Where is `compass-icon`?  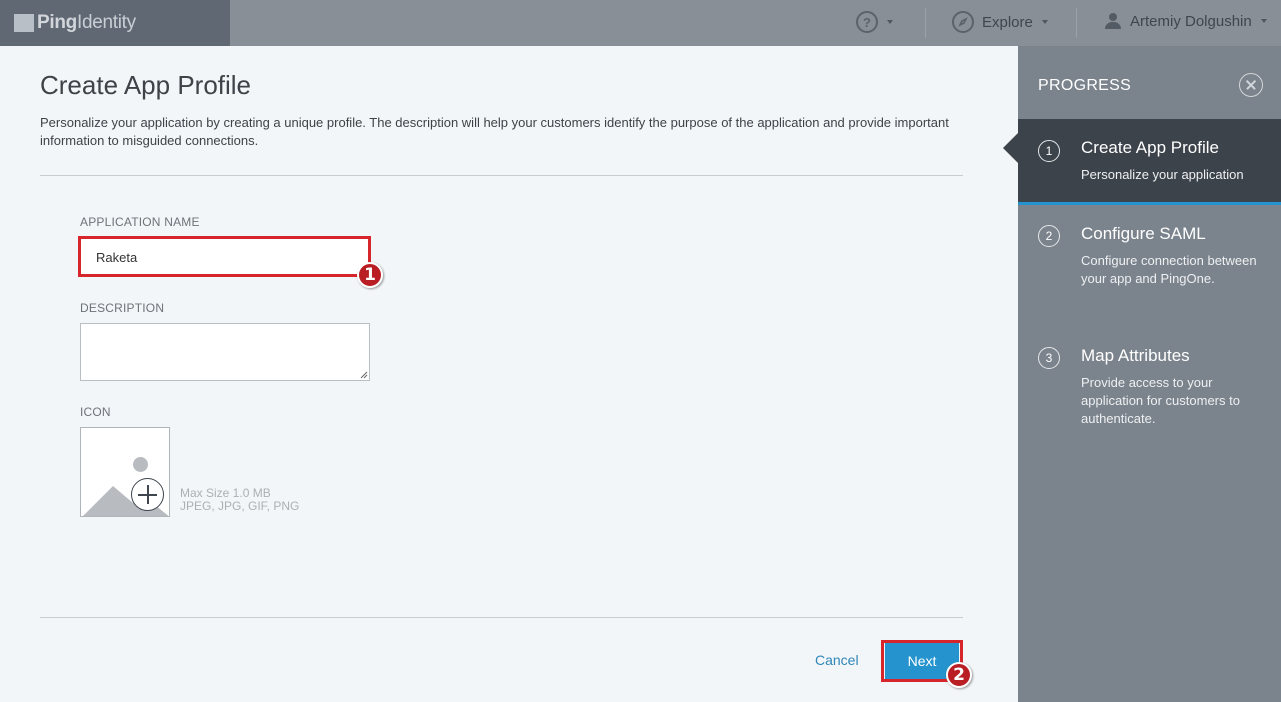
compass-icon is located at coordinates (963, 22).